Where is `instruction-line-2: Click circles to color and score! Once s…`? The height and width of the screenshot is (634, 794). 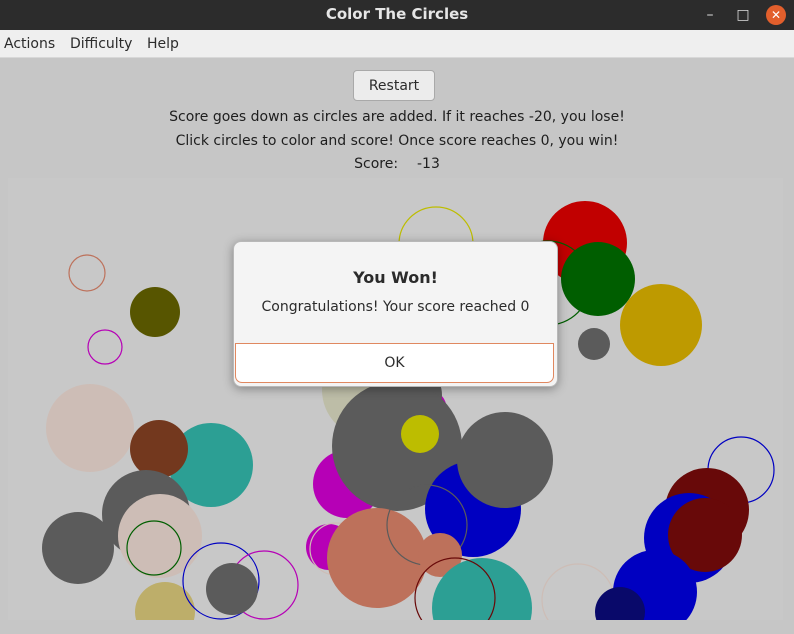
instruction-line-2: Click circles to color and score! Once s… is located at coordinates (397, 141).